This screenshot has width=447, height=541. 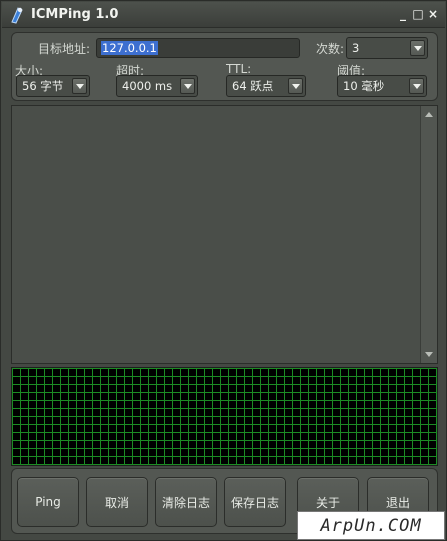 I want to click on target-address-label: 目标地址:, so click(x=64, y=49).